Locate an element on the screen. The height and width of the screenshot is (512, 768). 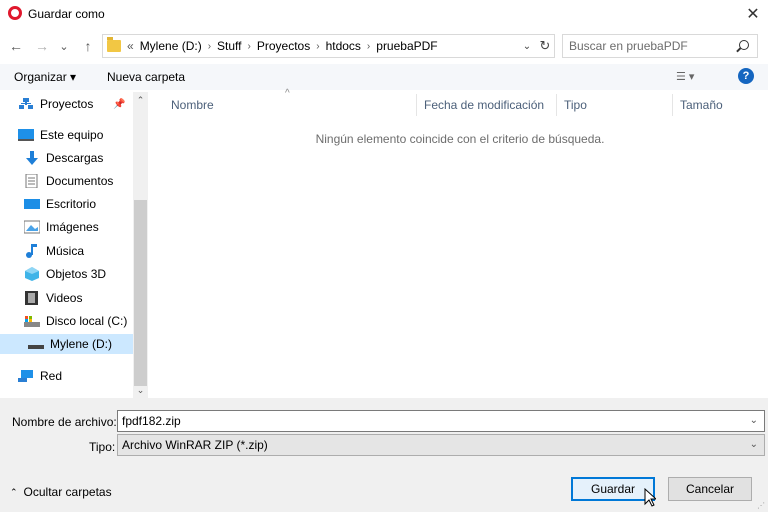
refresh-icon: ↻ is located at coordinates (545, 46).